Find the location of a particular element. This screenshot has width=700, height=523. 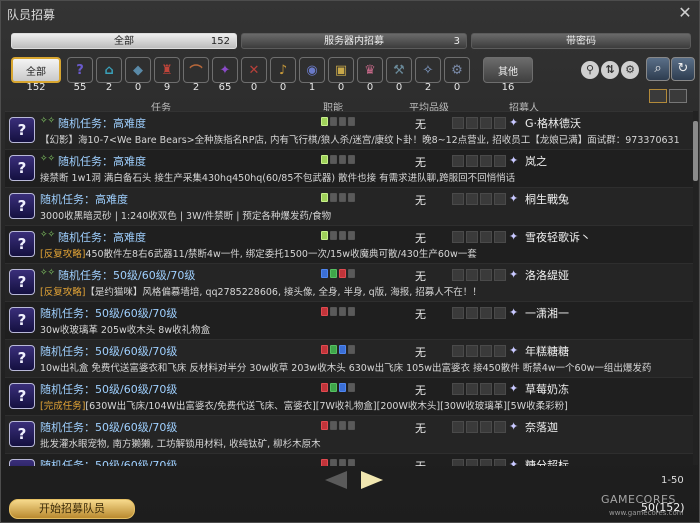

role-tank-icon is located at coordinates (324, 273).